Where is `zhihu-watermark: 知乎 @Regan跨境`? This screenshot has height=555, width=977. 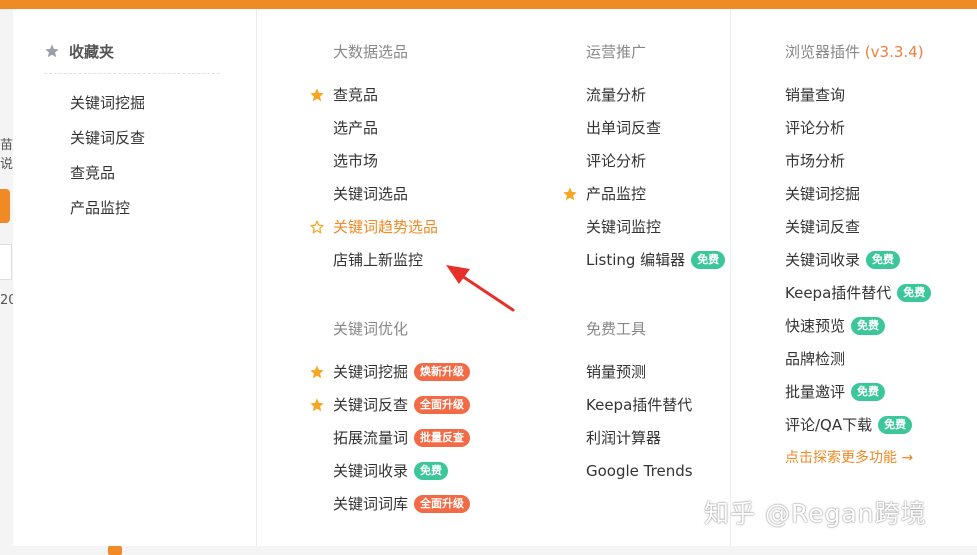
zhihu-watermark: 知乎 @Regan跨境 is located at coordinates (815, 513).